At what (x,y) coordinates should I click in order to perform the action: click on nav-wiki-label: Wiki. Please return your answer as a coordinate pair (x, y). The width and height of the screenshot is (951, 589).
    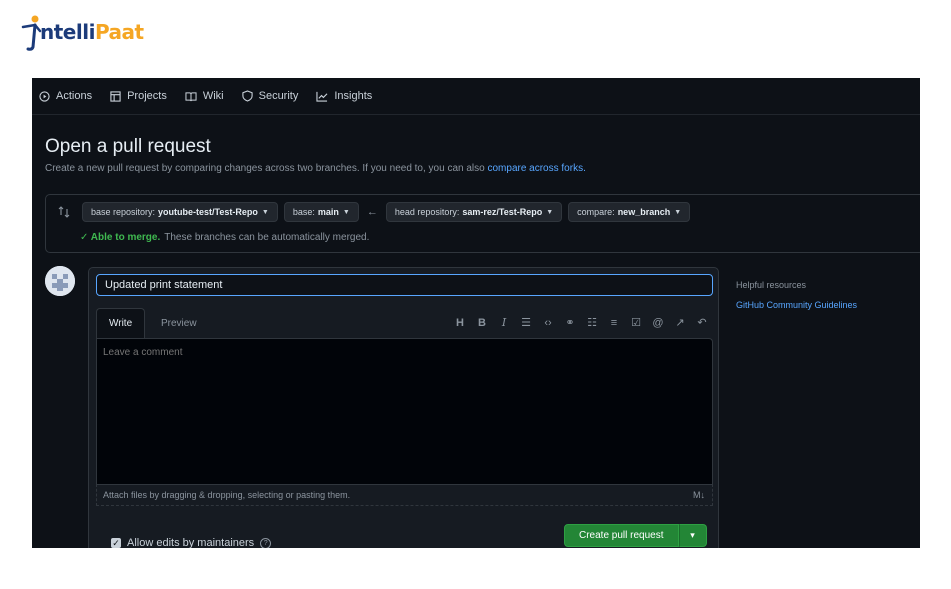
    Looking at the image, I should click on (213, 96).